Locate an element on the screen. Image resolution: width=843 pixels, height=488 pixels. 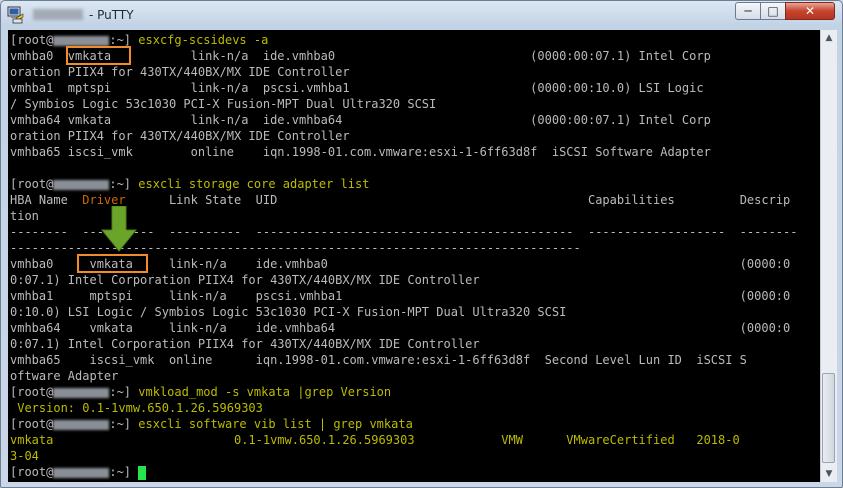
maximize-button: □ is located at coordinates (773, 11).